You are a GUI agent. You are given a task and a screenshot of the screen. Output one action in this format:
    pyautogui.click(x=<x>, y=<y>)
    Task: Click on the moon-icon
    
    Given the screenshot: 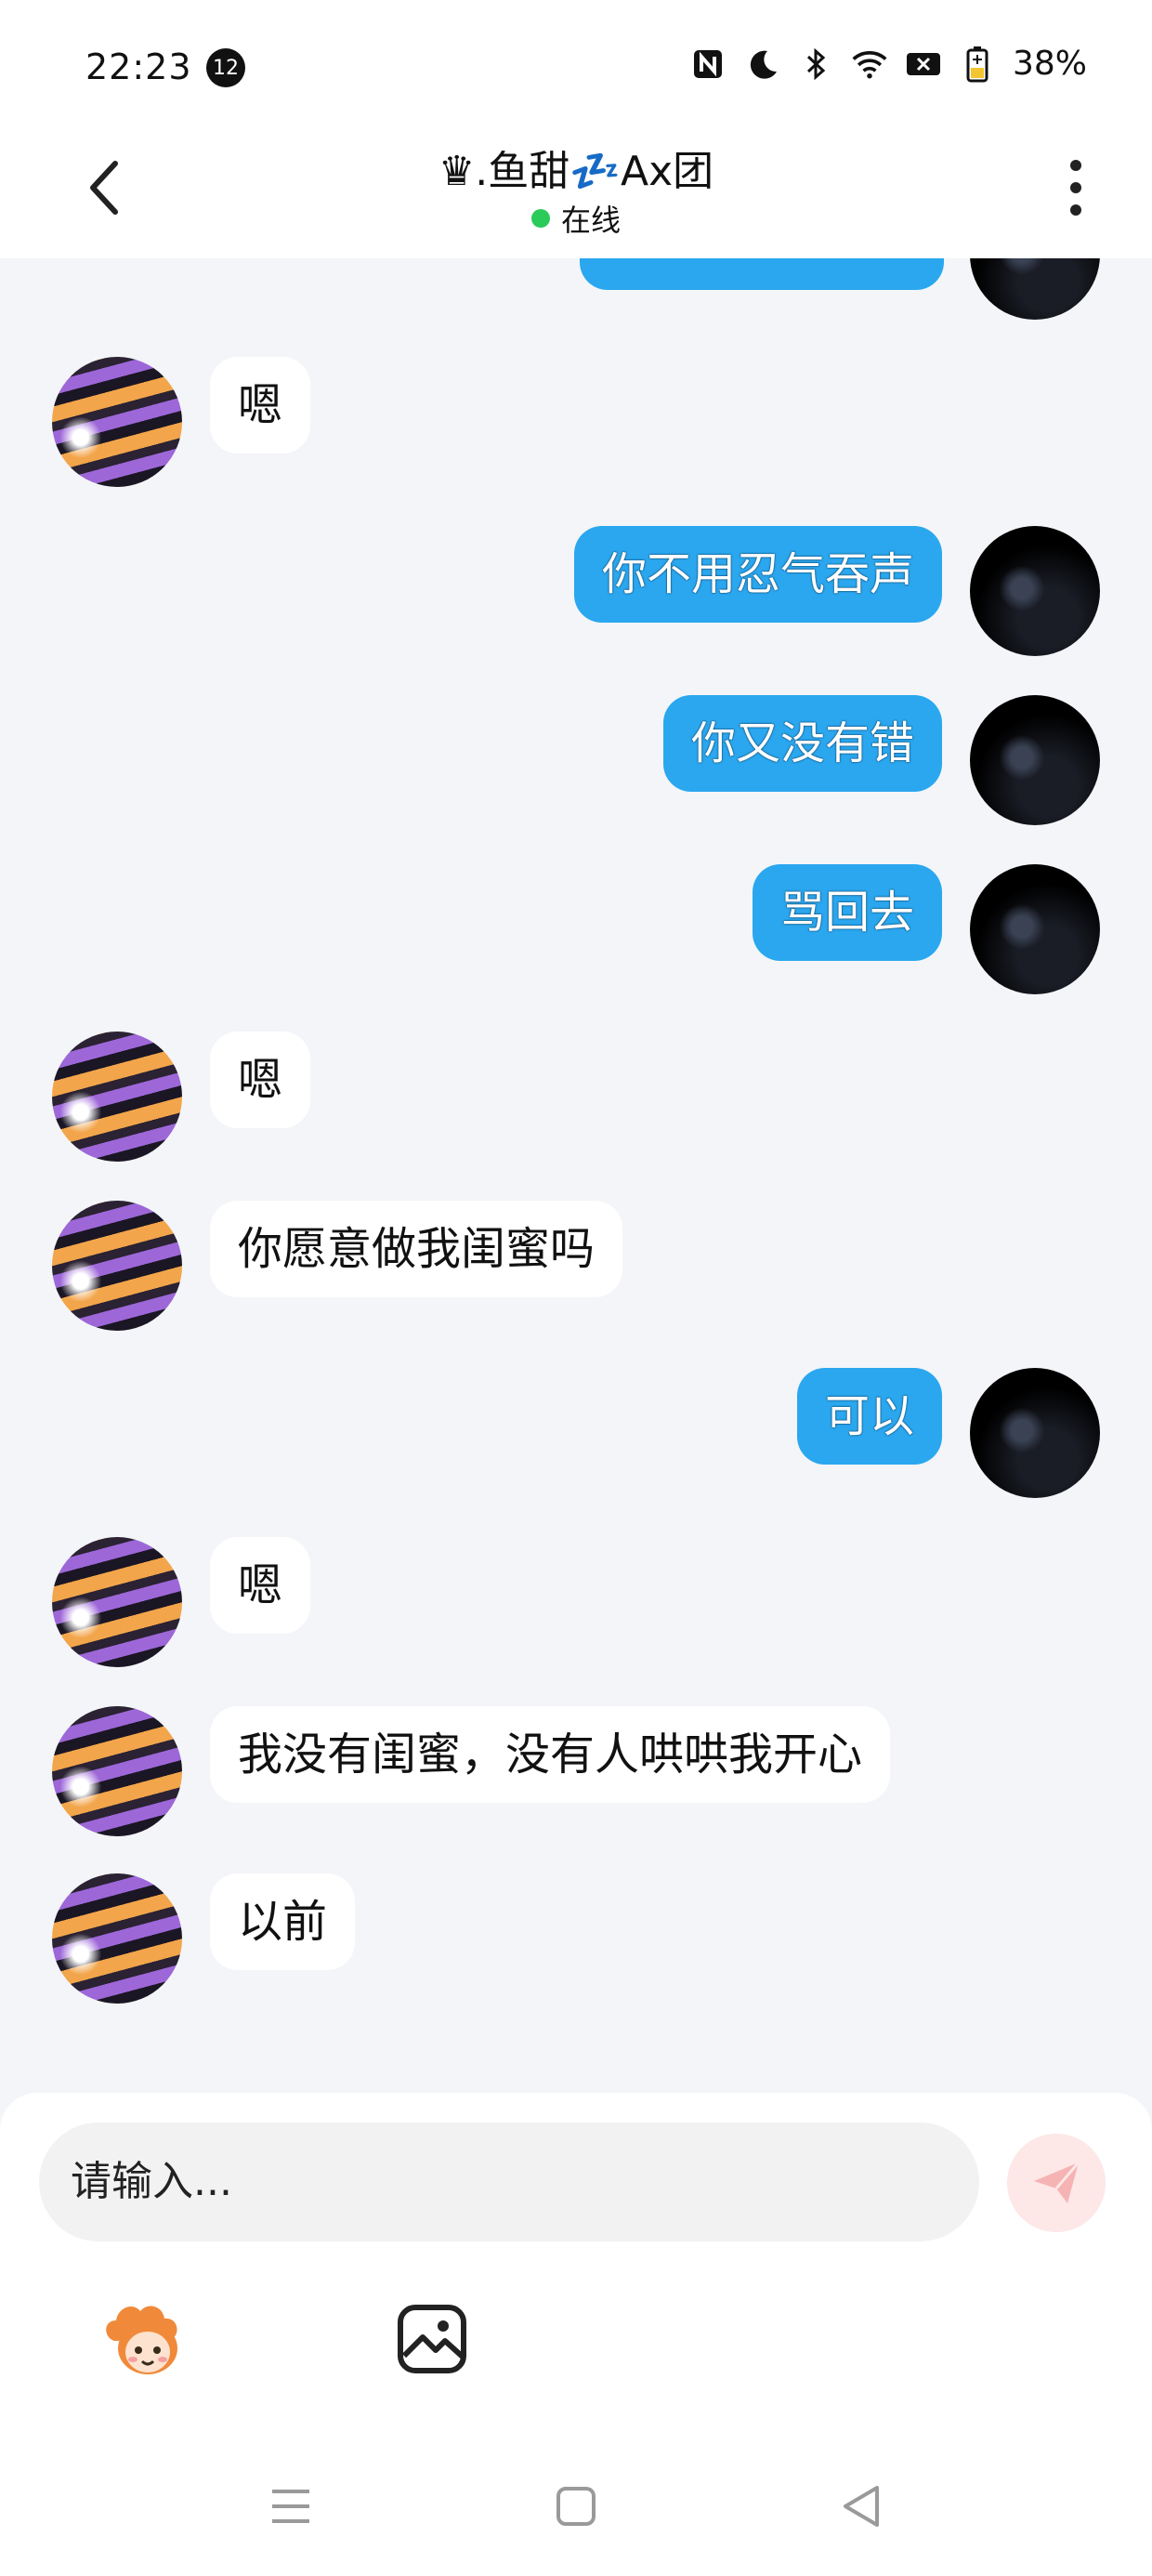 What is the action you would take?
    pyautogui.click(x=761, y=64)
    